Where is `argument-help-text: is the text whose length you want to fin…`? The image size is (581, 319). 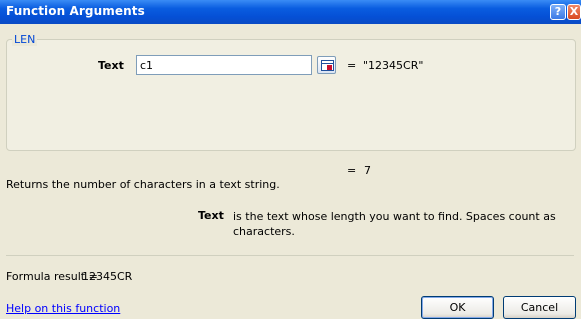
argument-help-text: is the text whose length you want to fin… is located at coordinates (394, 224).